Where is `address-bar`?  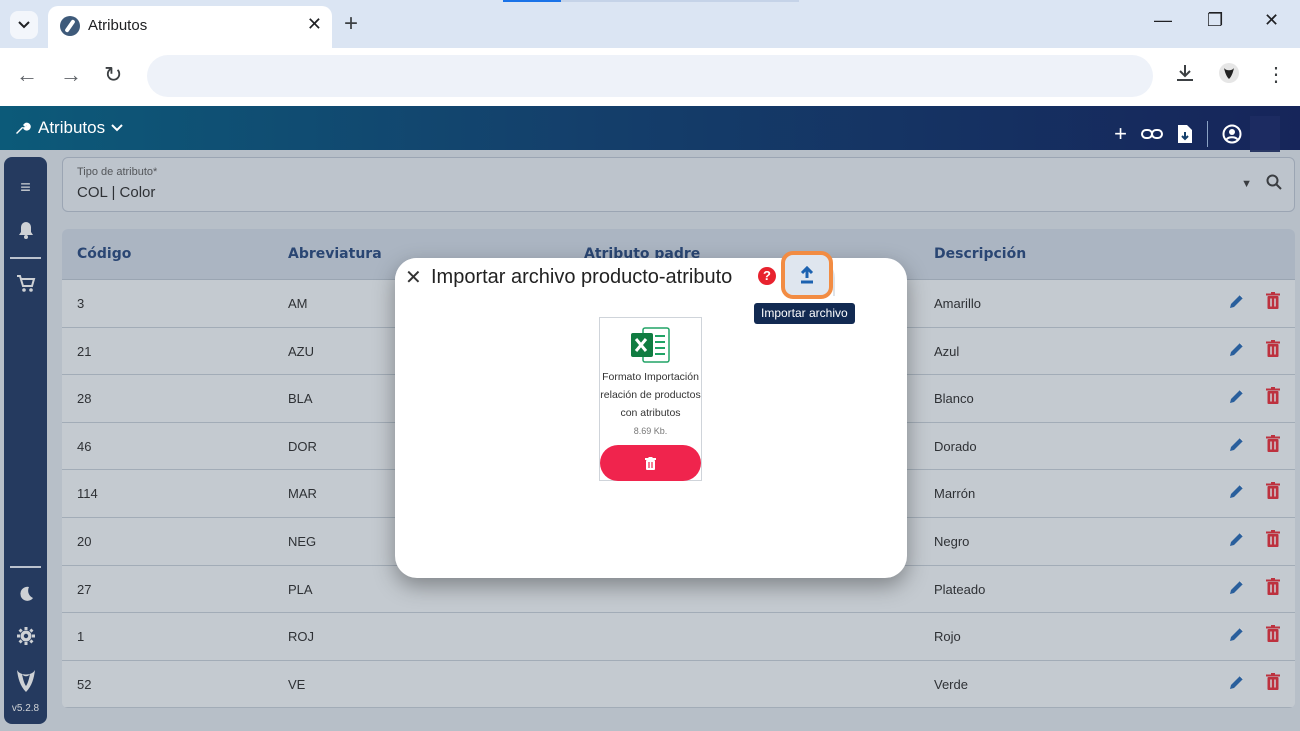 address-bar is located at coordinates (650, 76).